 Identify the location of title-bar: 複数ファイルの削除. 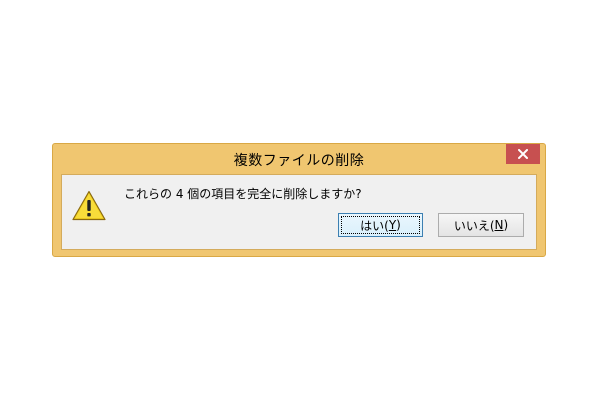
(299, 159).